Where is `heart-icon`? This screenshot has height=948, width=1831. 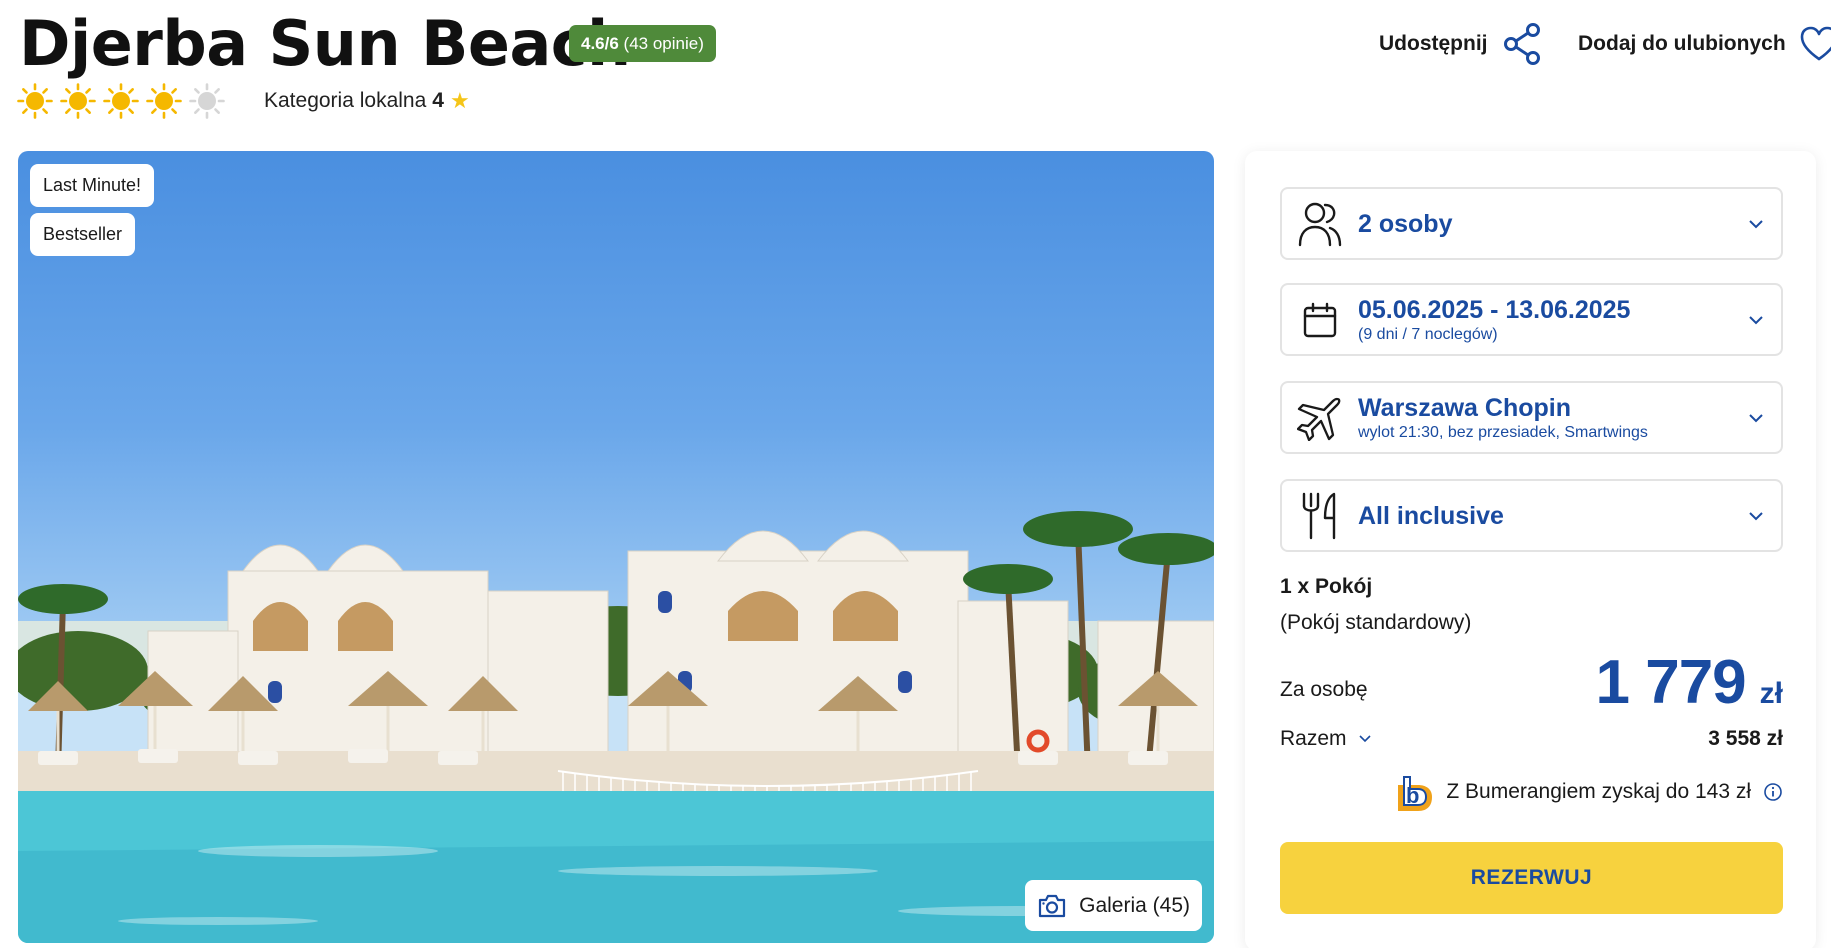 heart-icon is located at coordinates (1815, 43).